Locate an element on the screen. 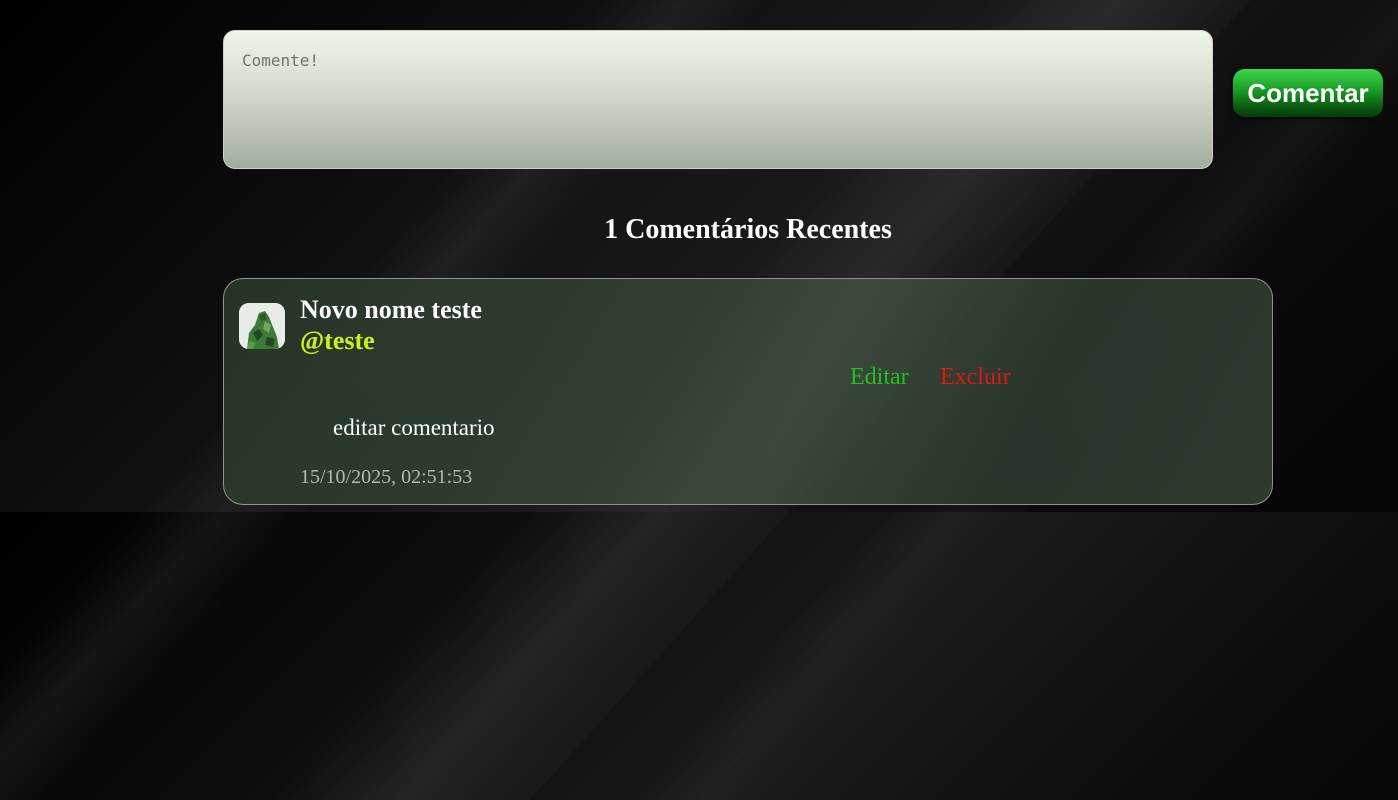 The image size is (1398, 800). comment-input is located at coordinates (718, 99).